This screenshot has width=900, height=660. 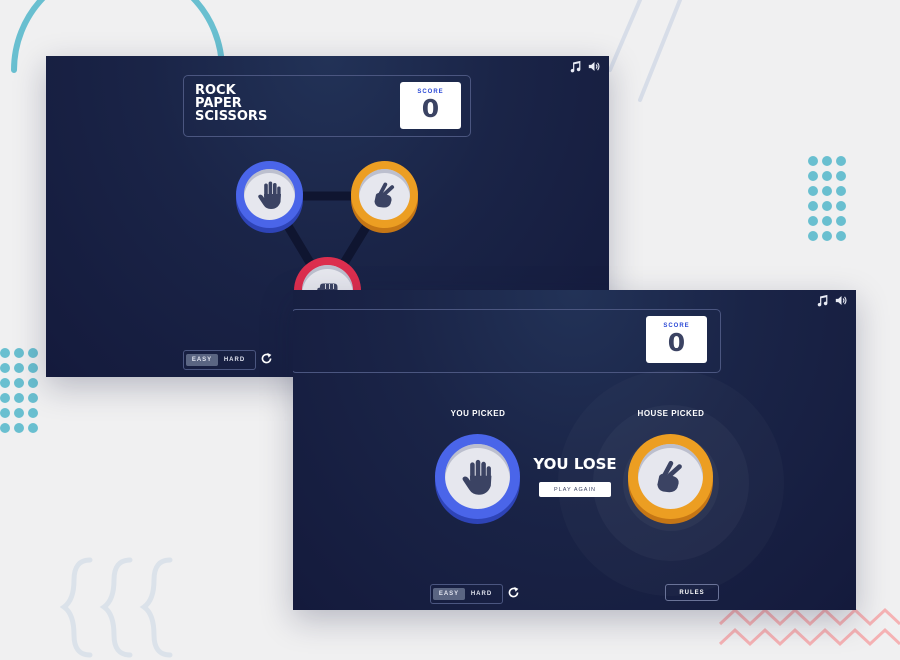 What do you see at coordinates (827, 198) in the screenshot?
I see `decorative-dots-right` at bounding box center [827, 198].